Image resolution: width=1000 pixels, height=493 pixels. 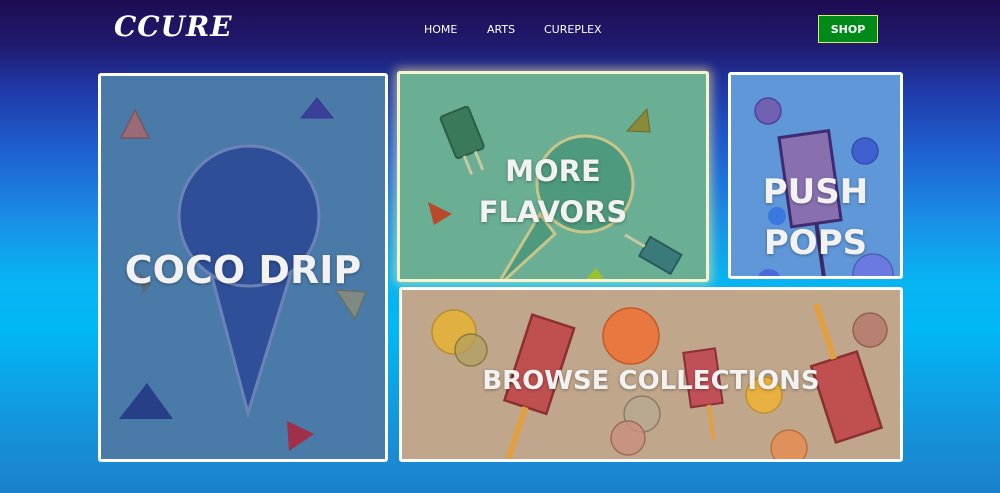 What do you see at coordinates (659, 380) in the screenshot?
I see `browse-collections-illustration` at bounding box center [659, 380].